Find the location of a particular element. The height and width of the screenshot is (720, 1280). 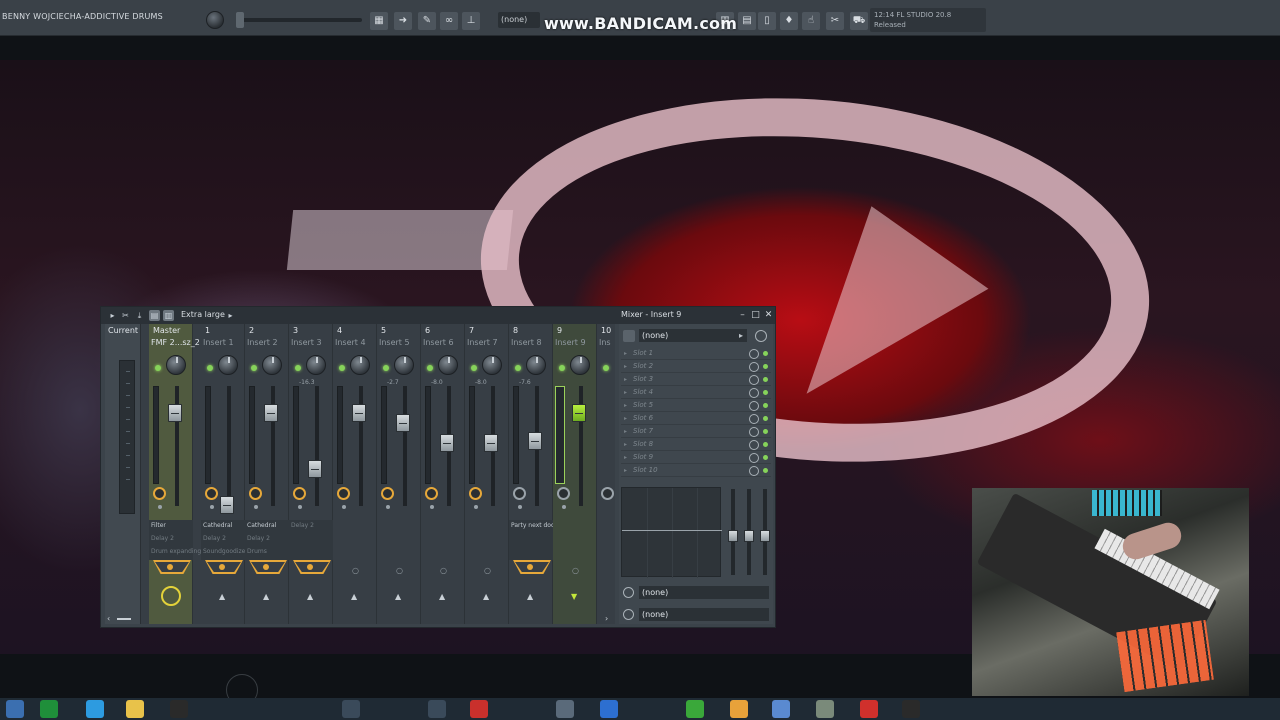

strip-scrollbar: ‹ › is located at coordinates (360, 619).